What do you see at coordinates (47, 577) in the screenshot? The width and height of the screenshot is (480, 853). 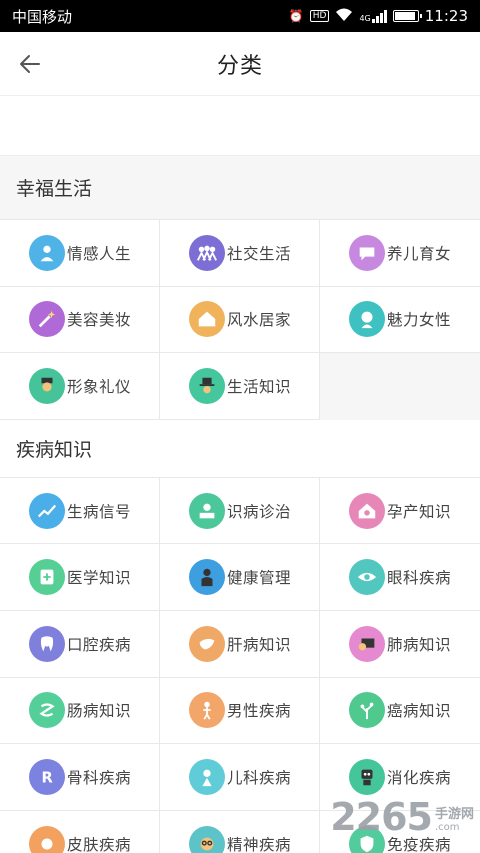 I see `medical-book-icon` at bounding box center [47, 577].